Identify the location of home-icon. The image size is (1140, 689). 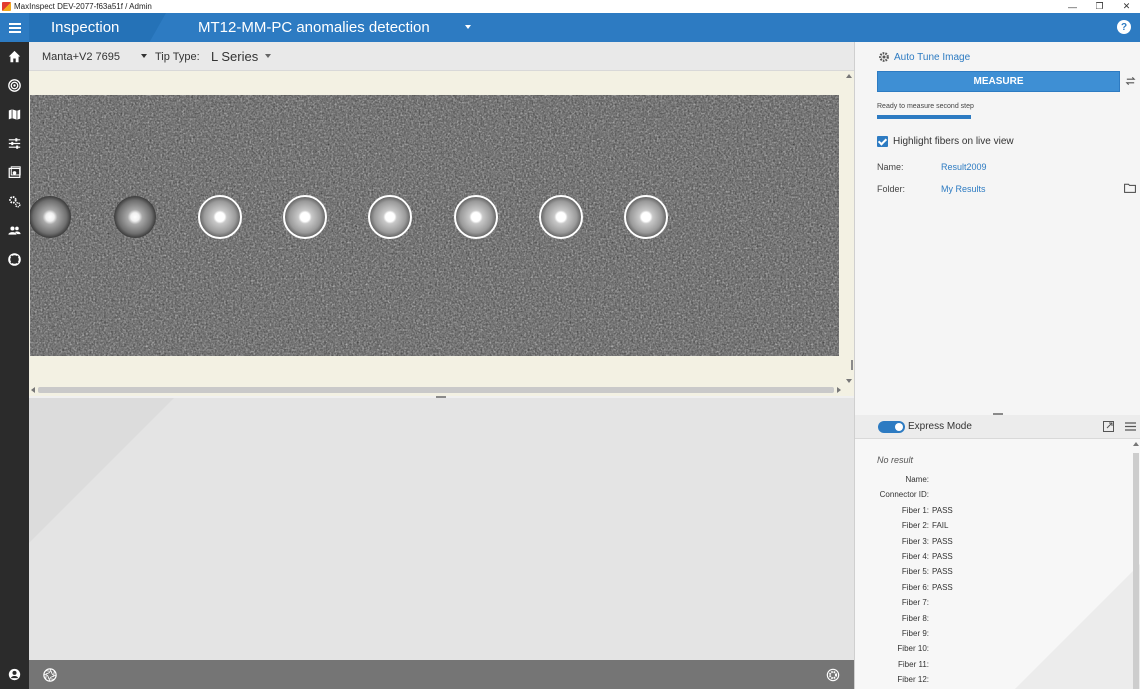
(14, 56).